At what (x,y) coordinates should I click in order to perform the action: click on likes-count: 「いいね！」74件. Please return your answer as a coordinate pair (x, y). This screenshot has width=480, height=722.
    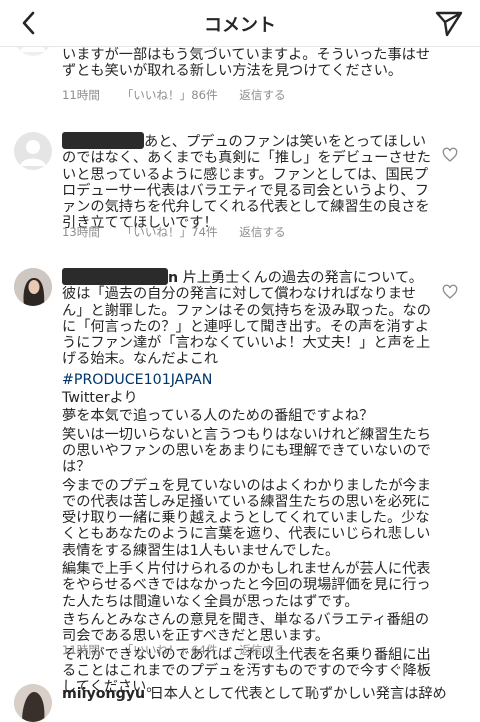
    Looking at the image, I should click on (170, 232).